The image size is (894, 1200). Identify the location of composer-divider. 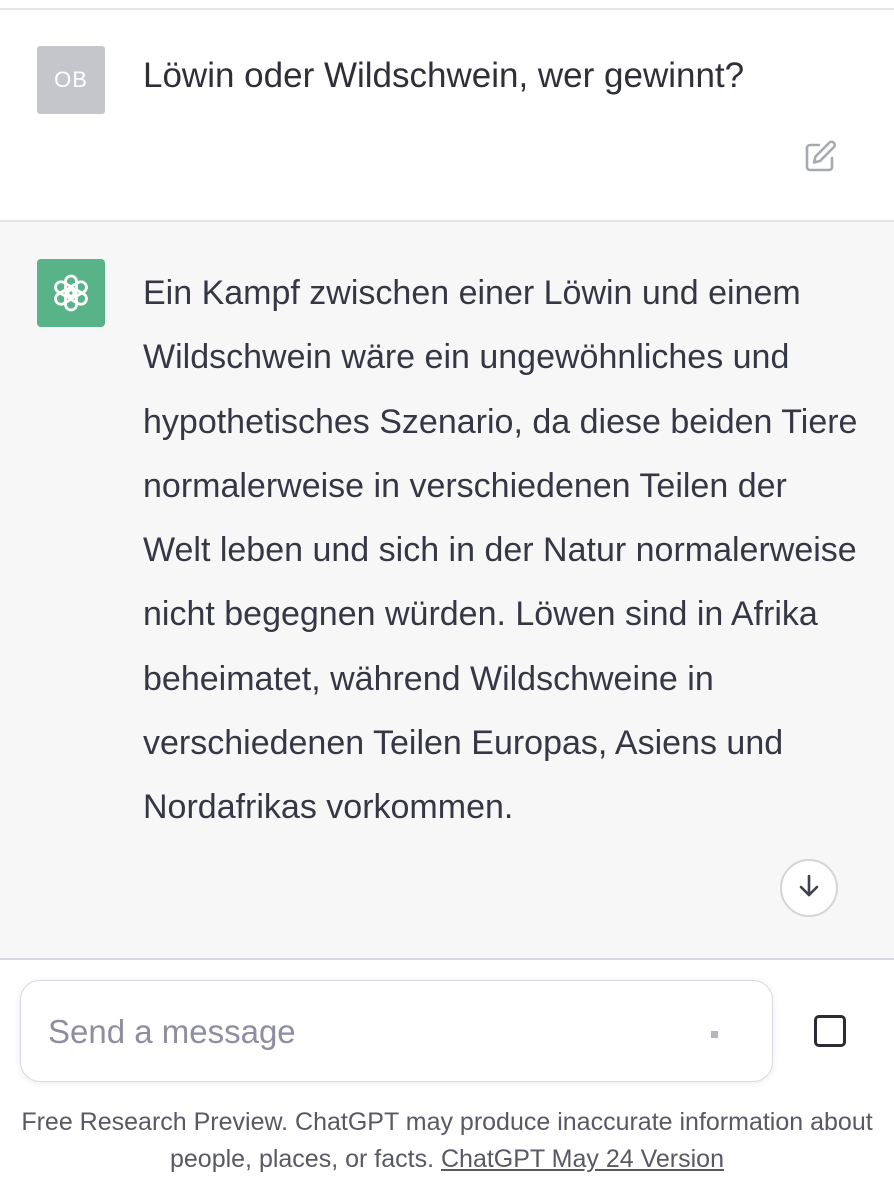
(447, 959).